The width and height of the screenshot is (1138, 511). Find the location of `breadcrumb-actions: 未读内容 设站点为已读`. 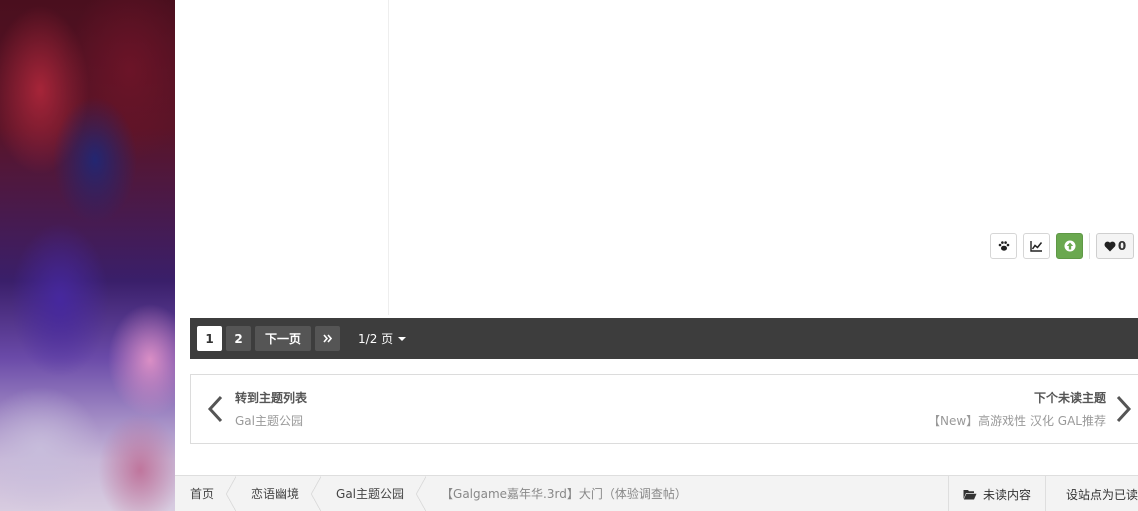

breadcrumb-actions: 未读内容 设站点为已读 is located at coordinates (1042, 493).